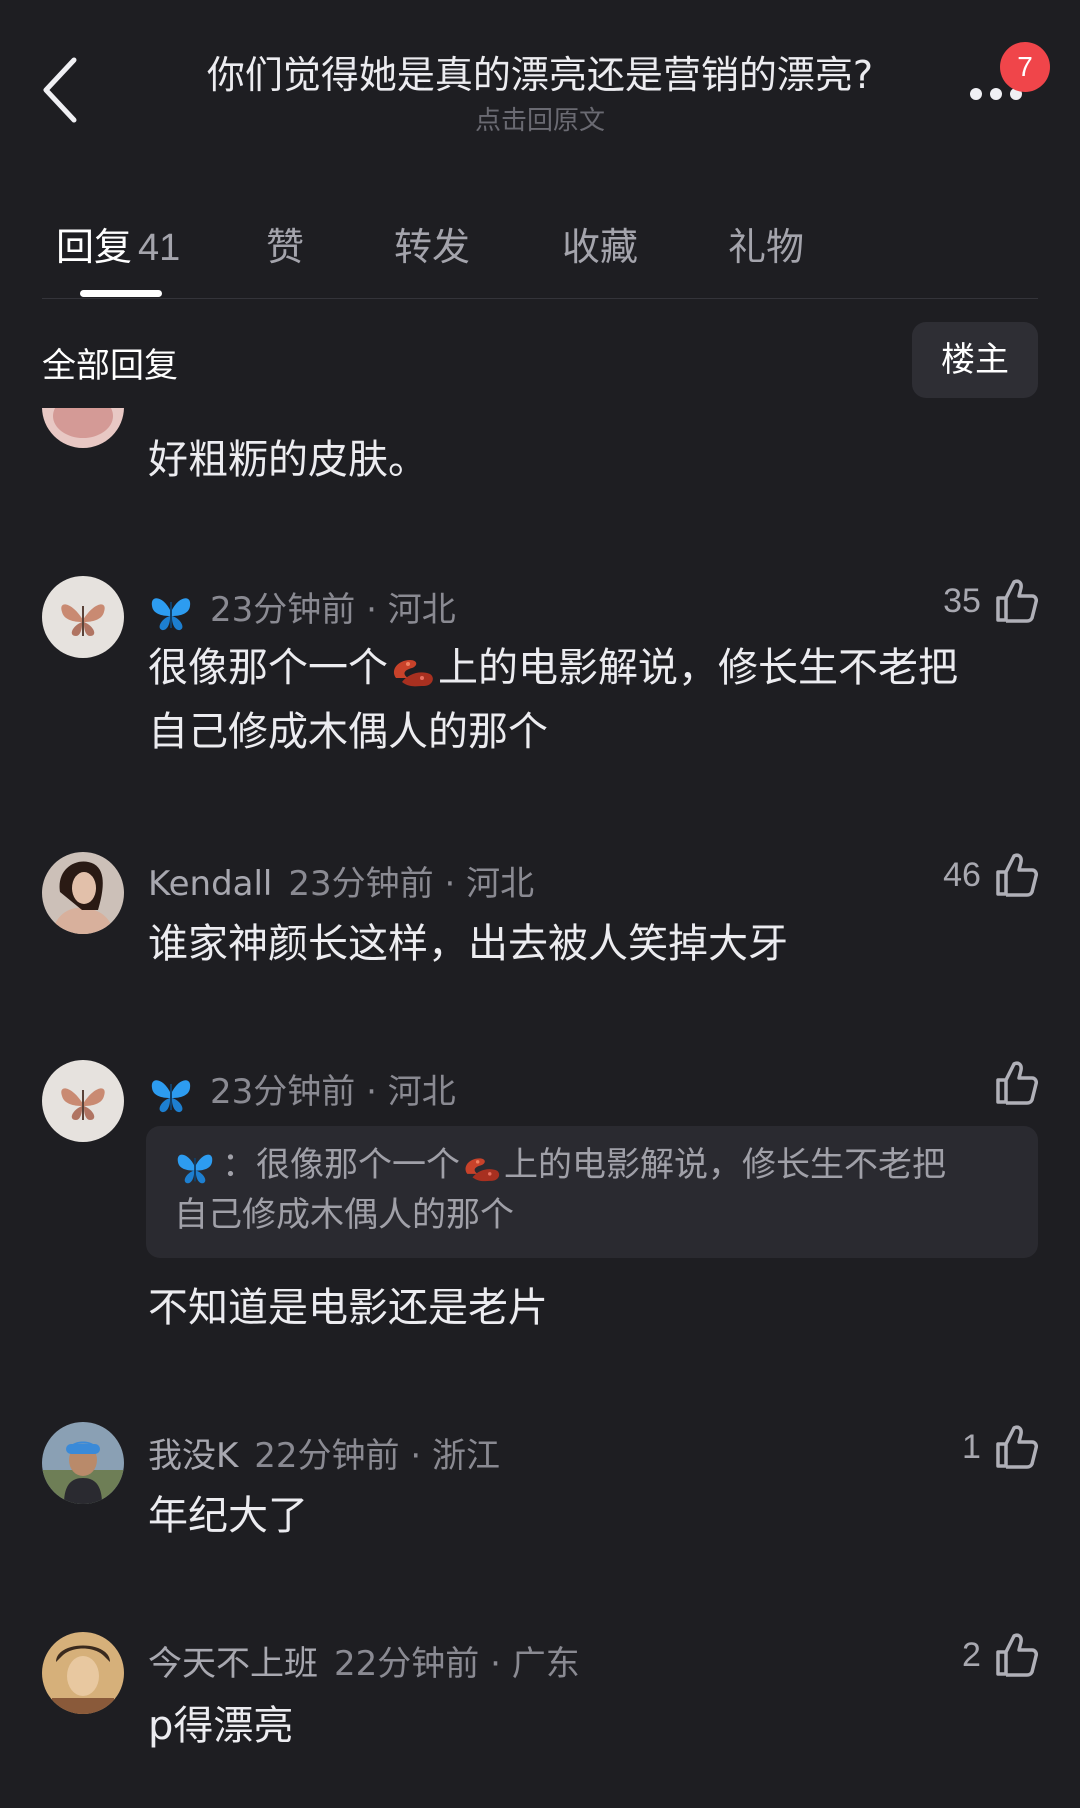 The image size is (1080, 1808). I want to click on quote-text-part: 上的电影解说，修长生不老把, so click(725, 1165).